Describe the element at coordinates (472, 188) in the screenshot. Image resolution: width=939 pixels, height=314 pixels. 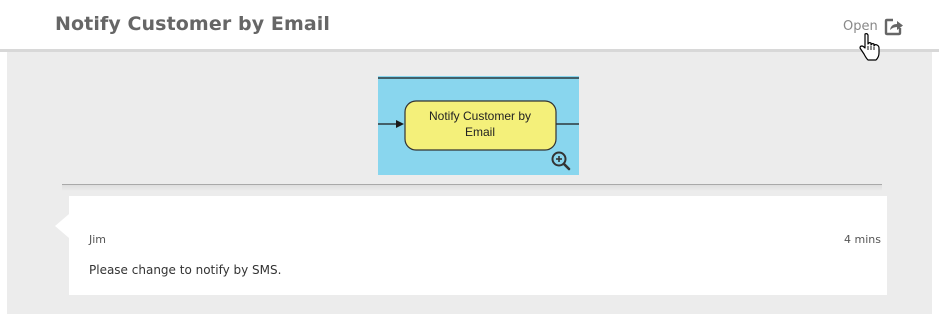
I see `divider-shadow` at that location.